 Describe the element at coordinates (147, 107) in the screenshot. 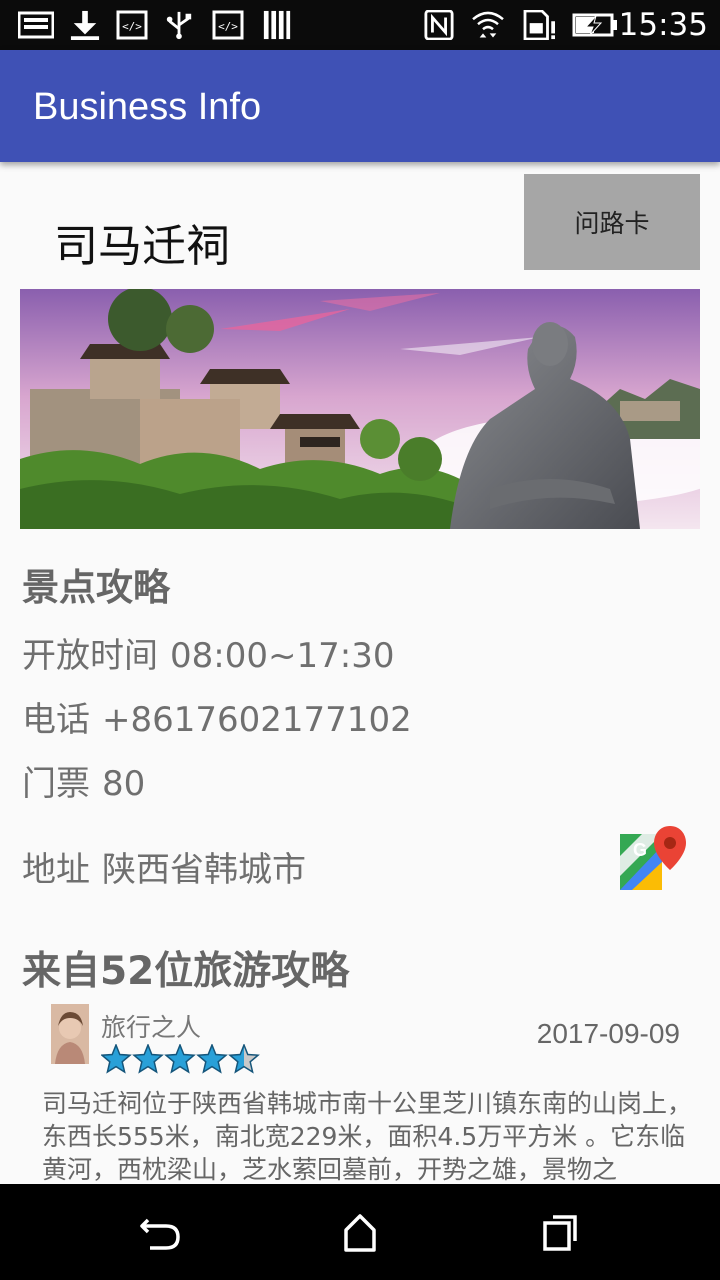

I see `app-title: Business Info` at that location.